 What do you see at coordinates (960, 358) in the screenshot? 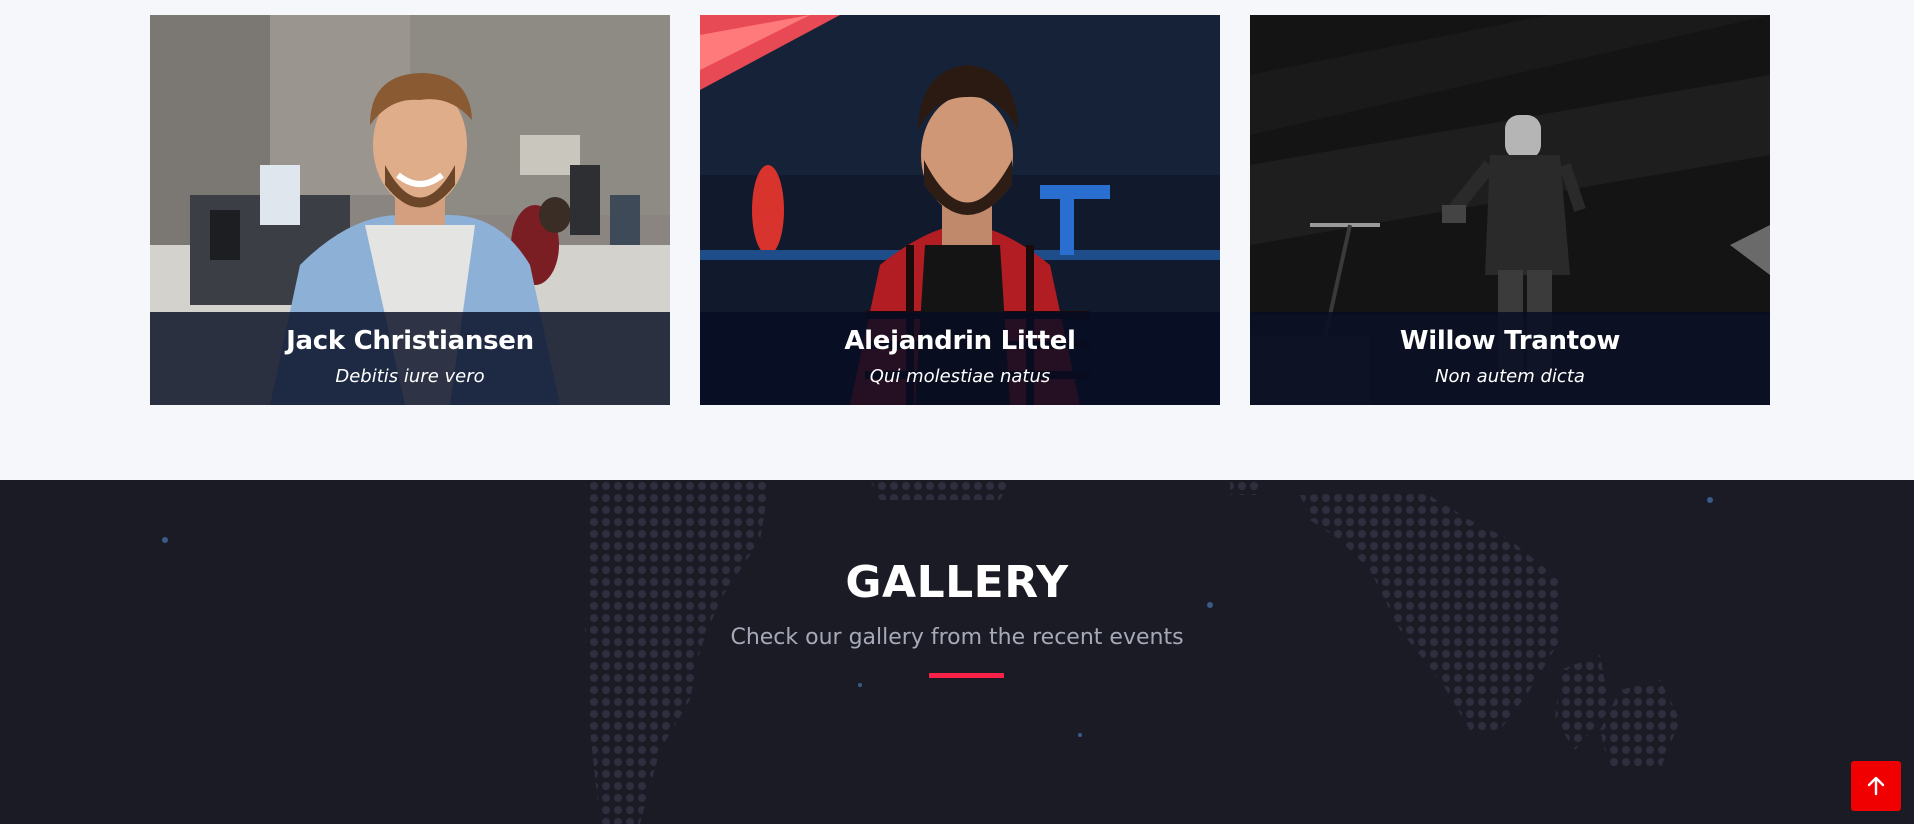
I see `speaker-info-overlay: Alejandrin Littel Qui molestiae natus` at bounding box center [960, 358].